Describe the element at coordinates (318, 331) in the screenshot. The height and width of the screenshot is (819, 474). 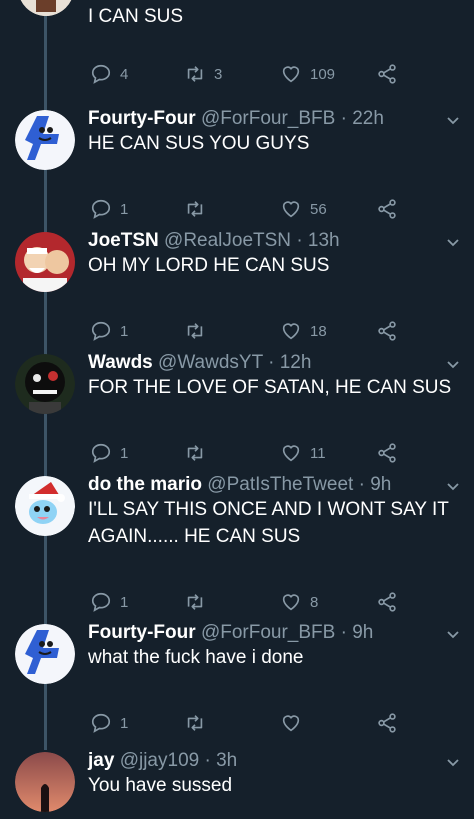
I see `like-count: 18` at that location.